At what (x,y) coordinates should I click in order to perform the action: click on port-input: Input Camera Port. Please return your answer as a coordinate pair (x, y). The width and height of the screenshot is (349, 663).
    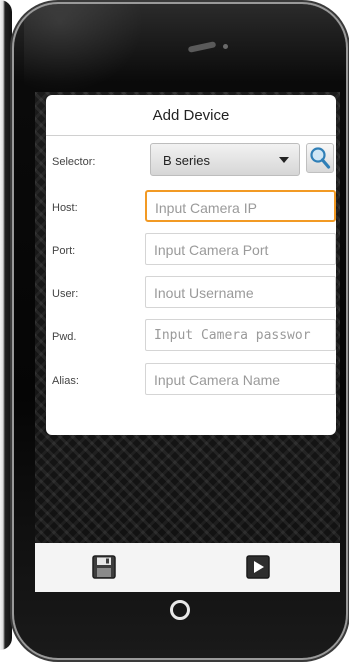
    Looking at the image, I should click on (240, 249).